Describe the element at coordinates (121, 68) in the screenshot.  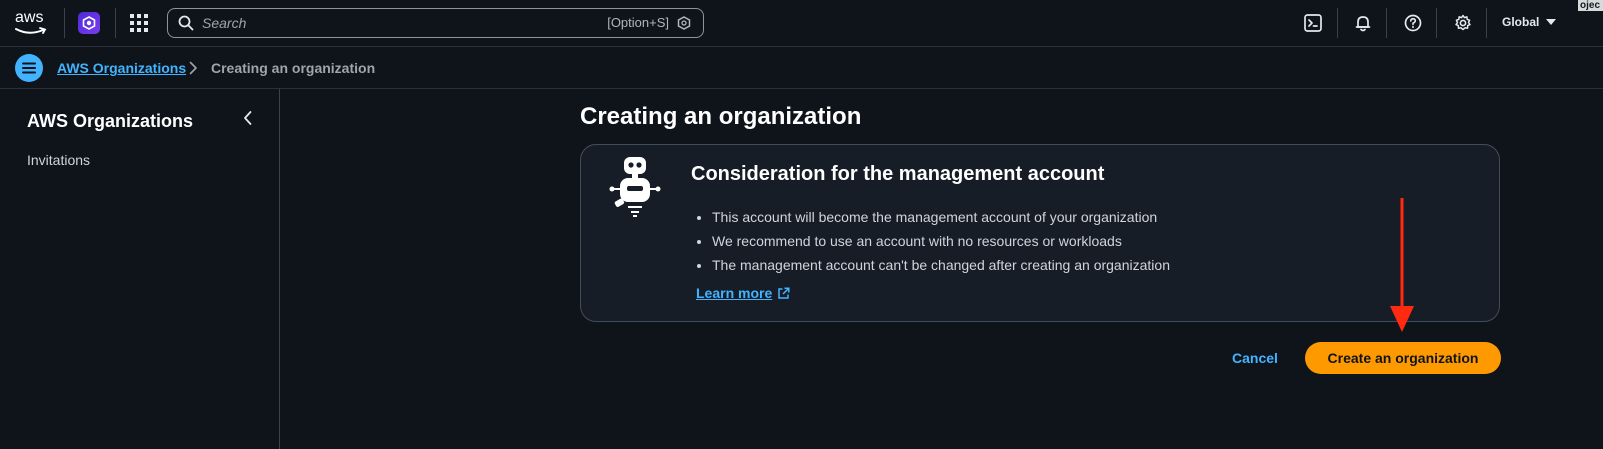
I see `breadcrumb-link-aws-organizations: AWS Organizations` at that location.